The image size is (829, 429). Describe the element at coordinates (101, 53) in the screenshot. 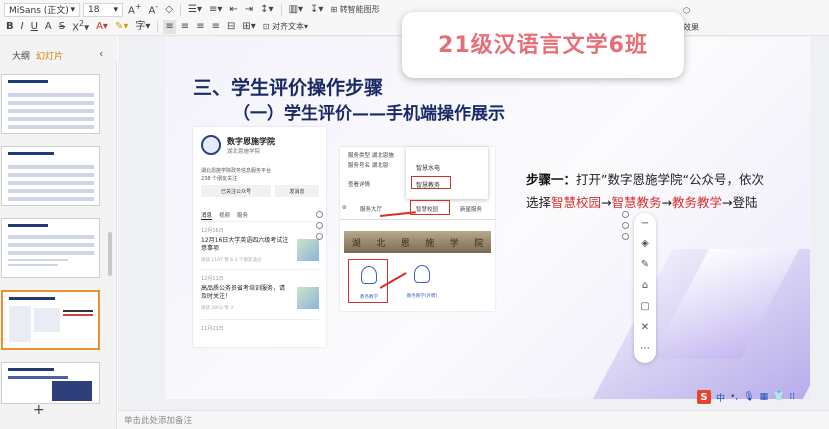

I see `collapse-panel-icon: ‹` at that location.